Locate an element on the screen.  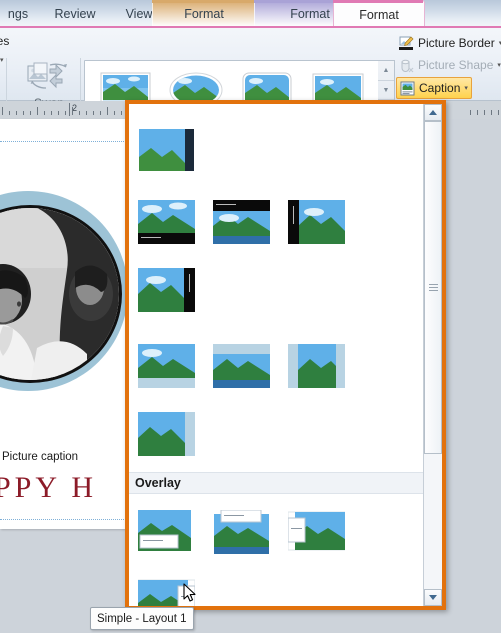
section-heading-overlay: Overlay is located at coordinates (276, 483).